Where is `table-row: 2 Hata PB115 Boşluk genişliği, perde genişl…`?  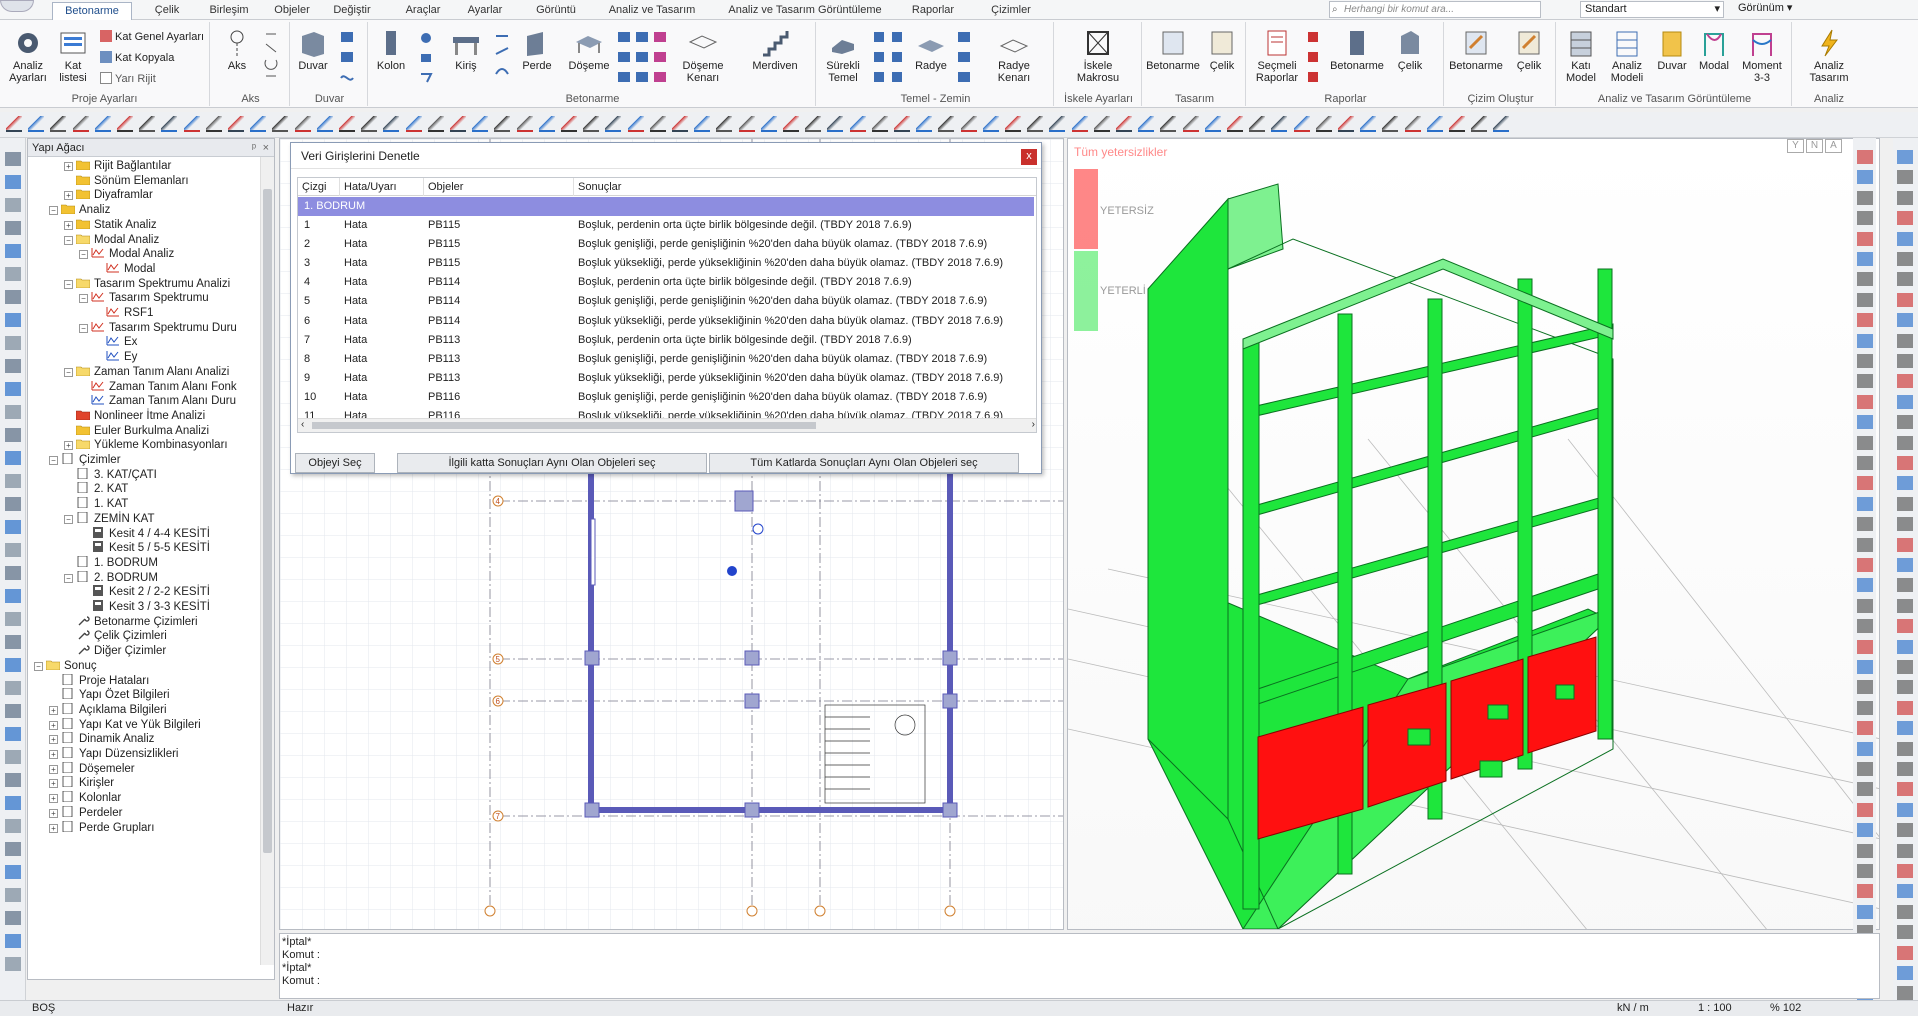
table-row: 2 Hata PB115 Boşluk genişliği, perde genişl… is located at coordinates (666, 244).